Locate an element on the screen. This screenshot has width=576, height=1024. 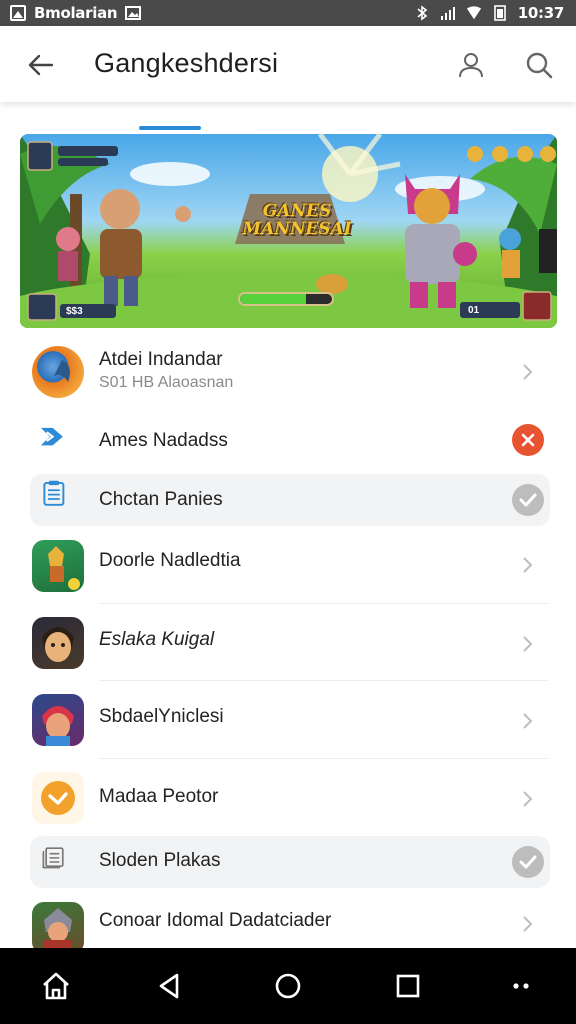
wifi-icon is located at coordinates (473, 13).